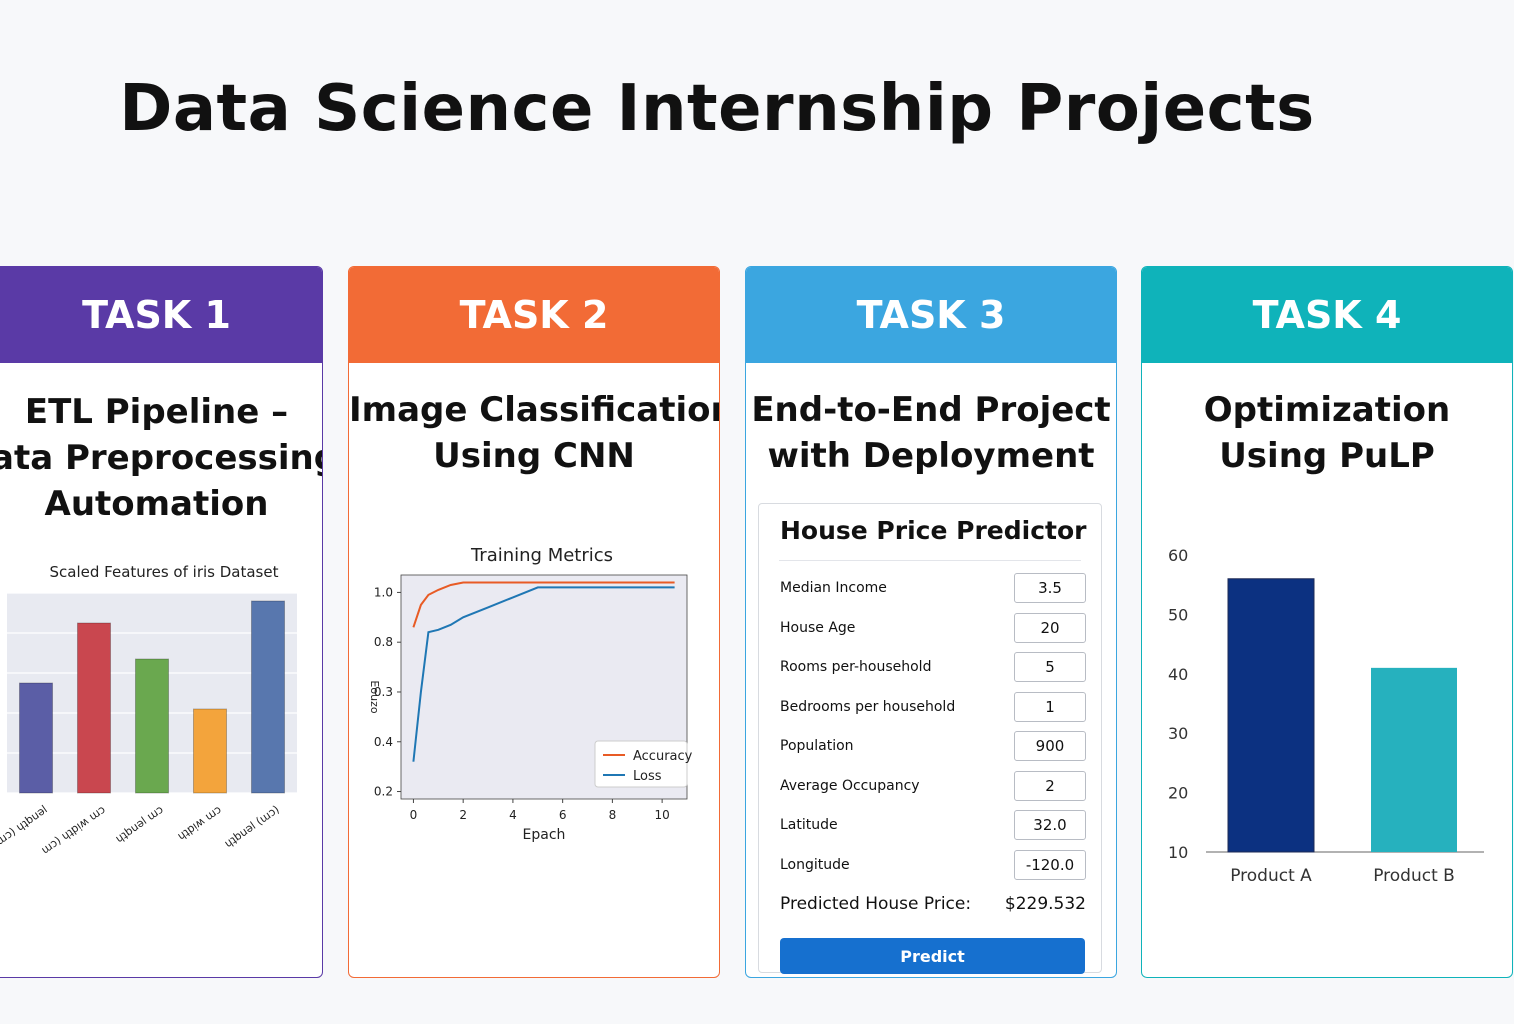 The width and height of the screenshot is (1514, 1024). I want to click on predictor-divider, so click(930, 560).